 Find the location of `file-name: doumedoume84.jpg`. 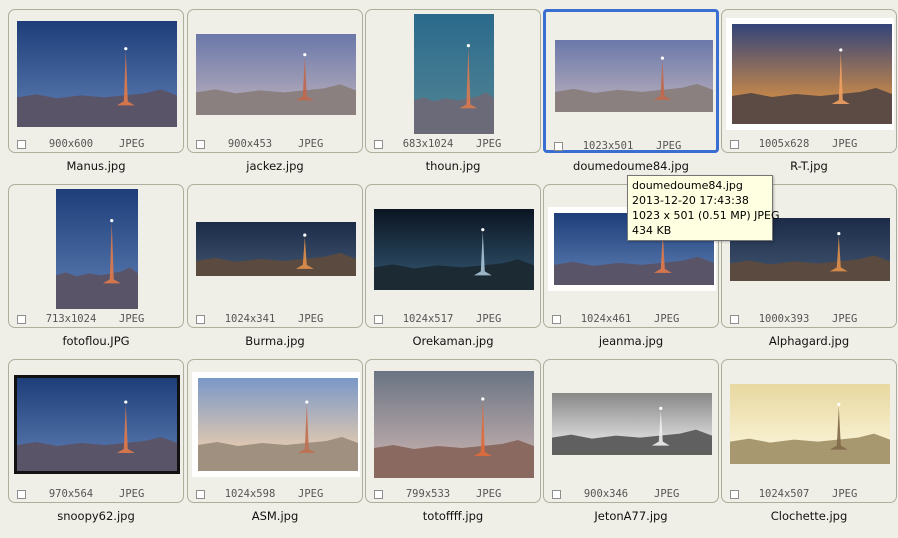

file-name: doumedoume84.jpg is located at coordinates (631, 166).